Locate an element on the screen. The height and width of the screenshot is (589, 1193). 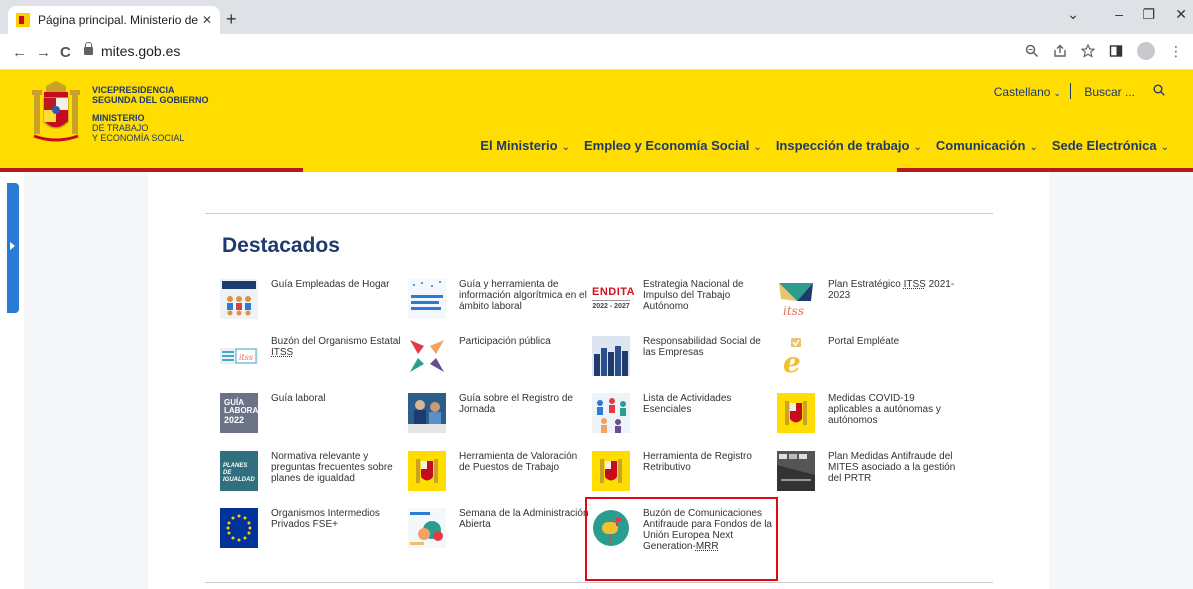
address-bar: ← → C mites.gob.es ⋮ is located at coordinates (596, 52).